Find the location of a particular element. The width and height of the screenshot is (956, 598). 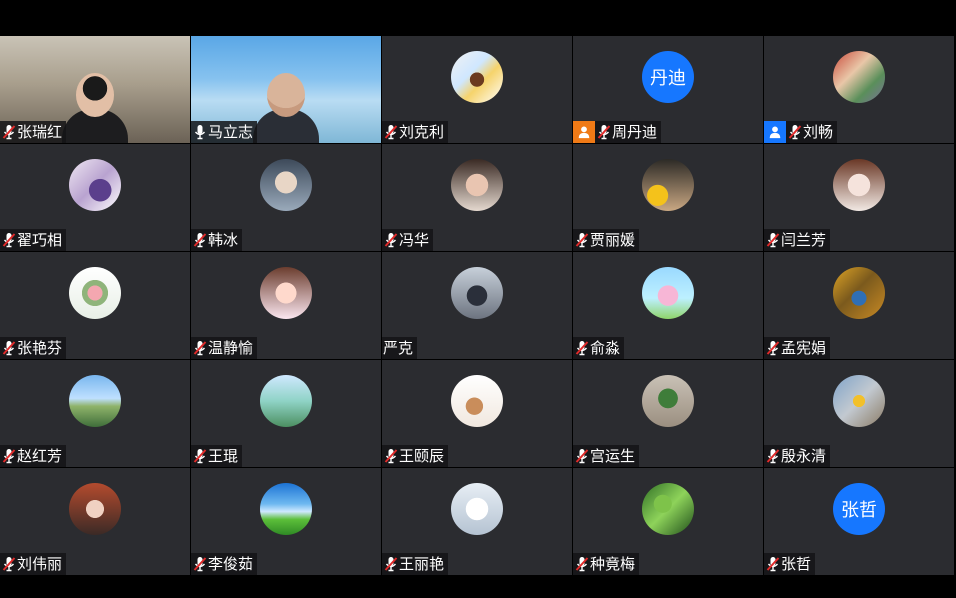

participant-label: 闫兰芳 is located at coordinates (797, 240).